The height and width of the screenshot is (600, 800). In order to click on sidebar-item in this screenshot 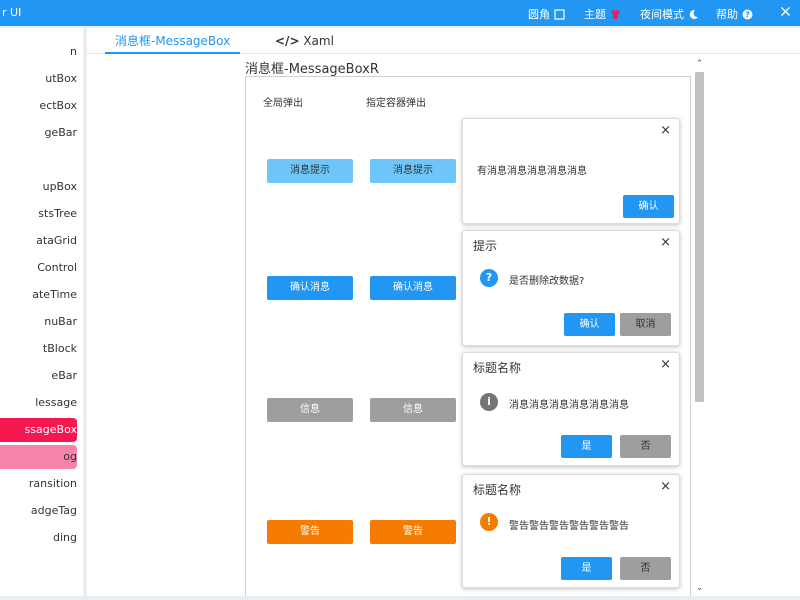, I will do `click(38, 160)`.